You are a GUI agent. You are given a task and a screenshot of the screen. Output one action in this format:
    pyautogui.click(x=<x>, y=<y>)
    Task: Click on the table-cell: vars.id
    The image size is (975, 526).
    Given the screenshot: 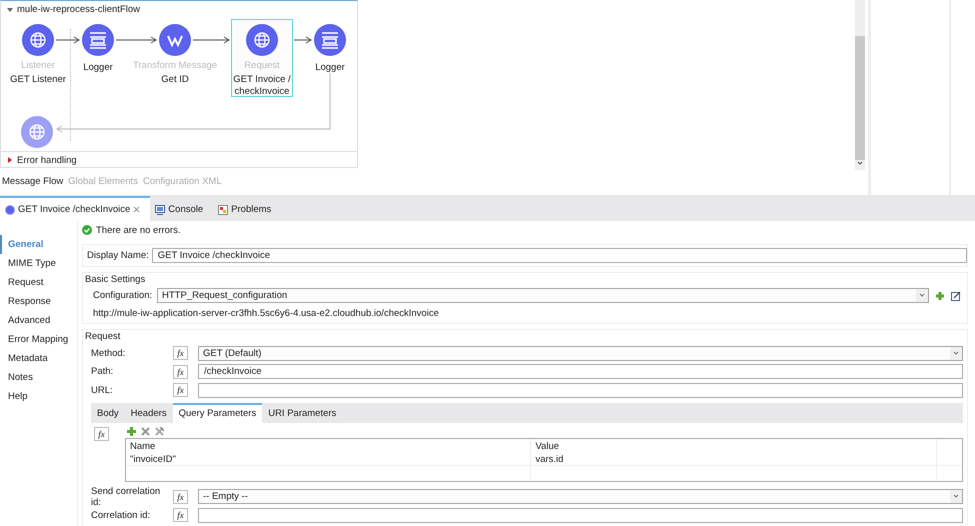 What is the action you would take?
    pyautogui.click(x=734, y=458)
    